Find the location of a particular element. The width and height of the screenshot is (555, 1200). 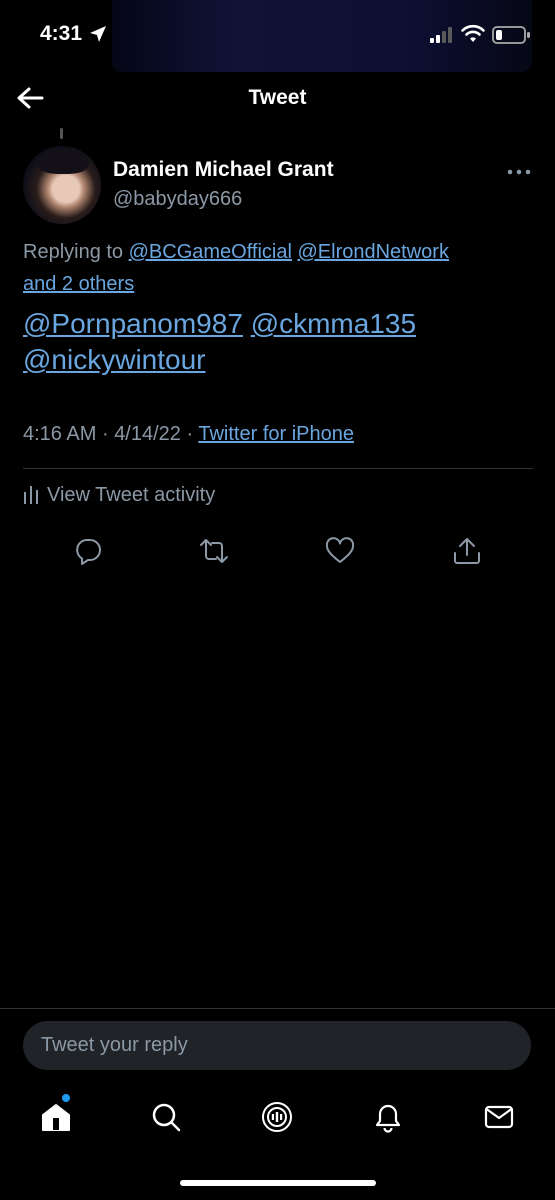

reply-mention-link: @ElrondNetwork is located at coordinates (373, 252).